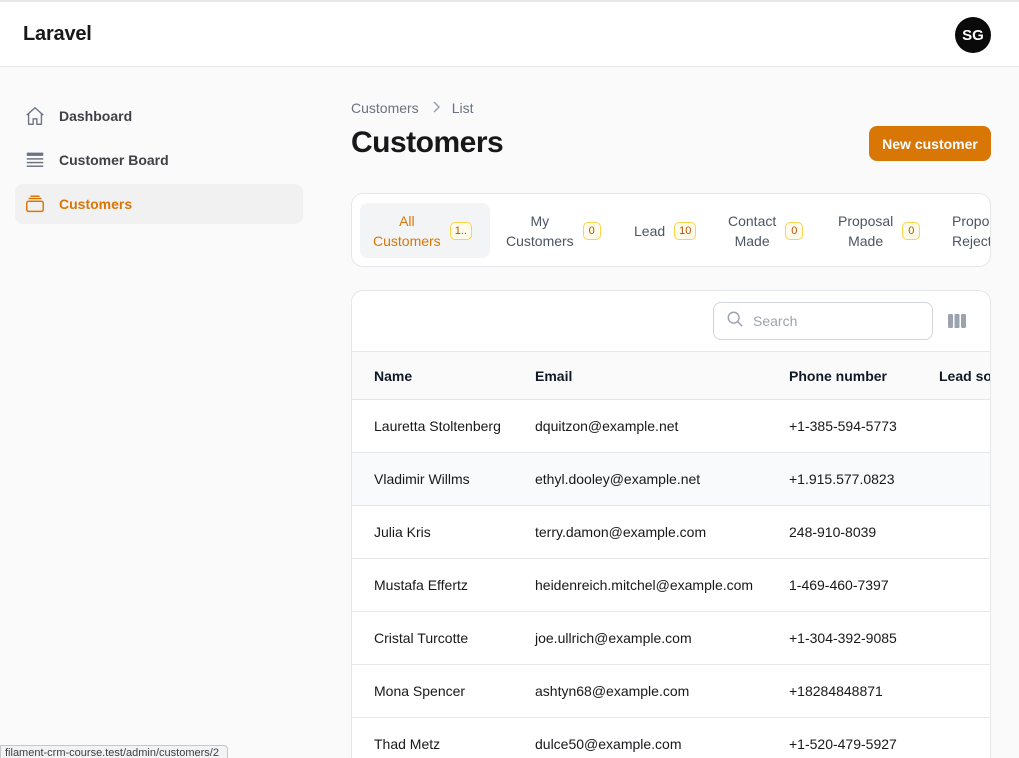 Image resolution: width=1019 pixels, height=758 pixels. I want to click on breadcrumb-customers-link: Customers, so click(385, 108).